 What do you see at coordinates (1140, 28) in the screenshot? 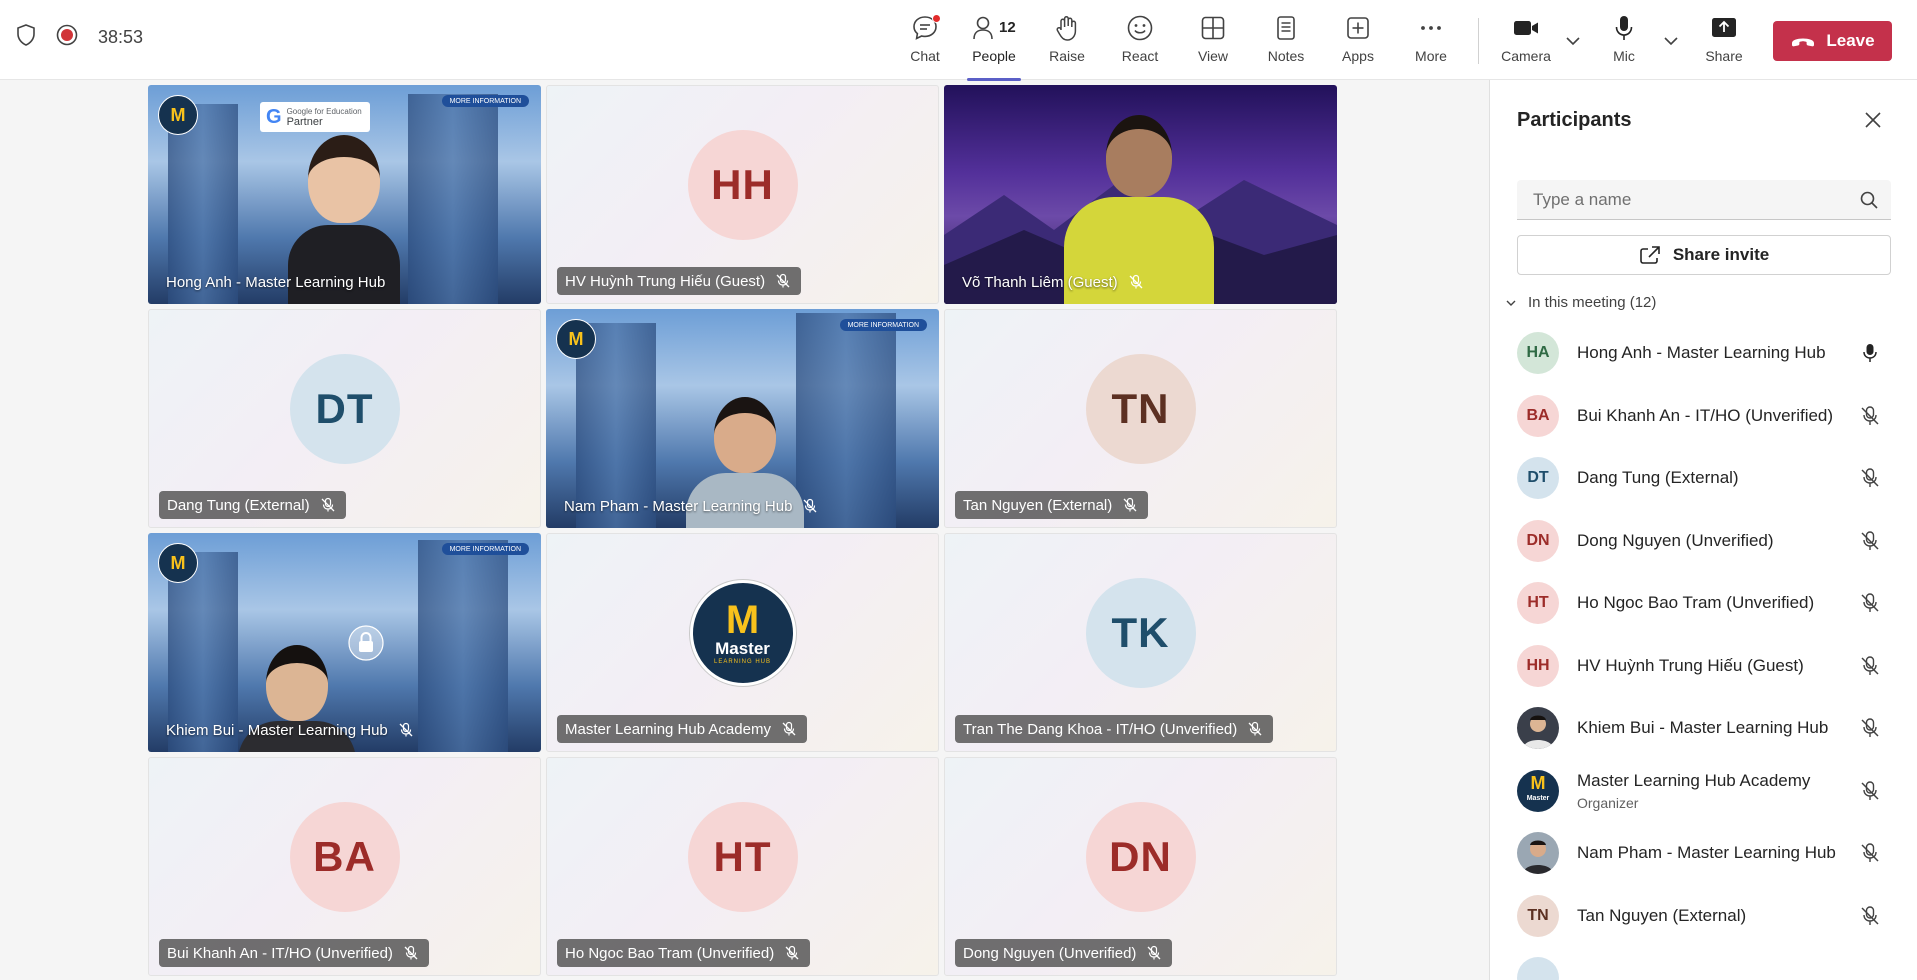
I see `smiley-icon` at bounding box center [1140, 28].